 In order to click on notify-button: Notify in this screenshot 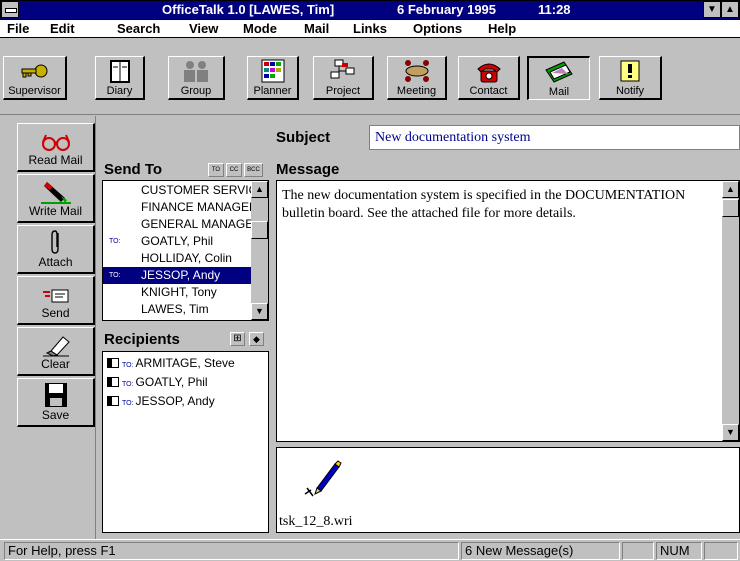, I will do `click(630, 78)`.